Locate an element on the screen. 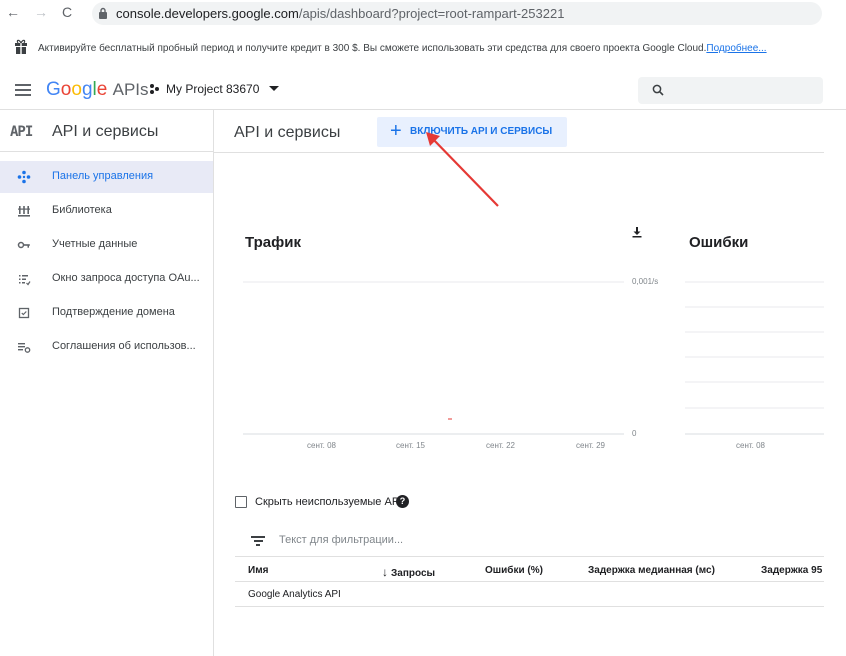  project-name: My Project 83670 is located at coordinates (213, 89).